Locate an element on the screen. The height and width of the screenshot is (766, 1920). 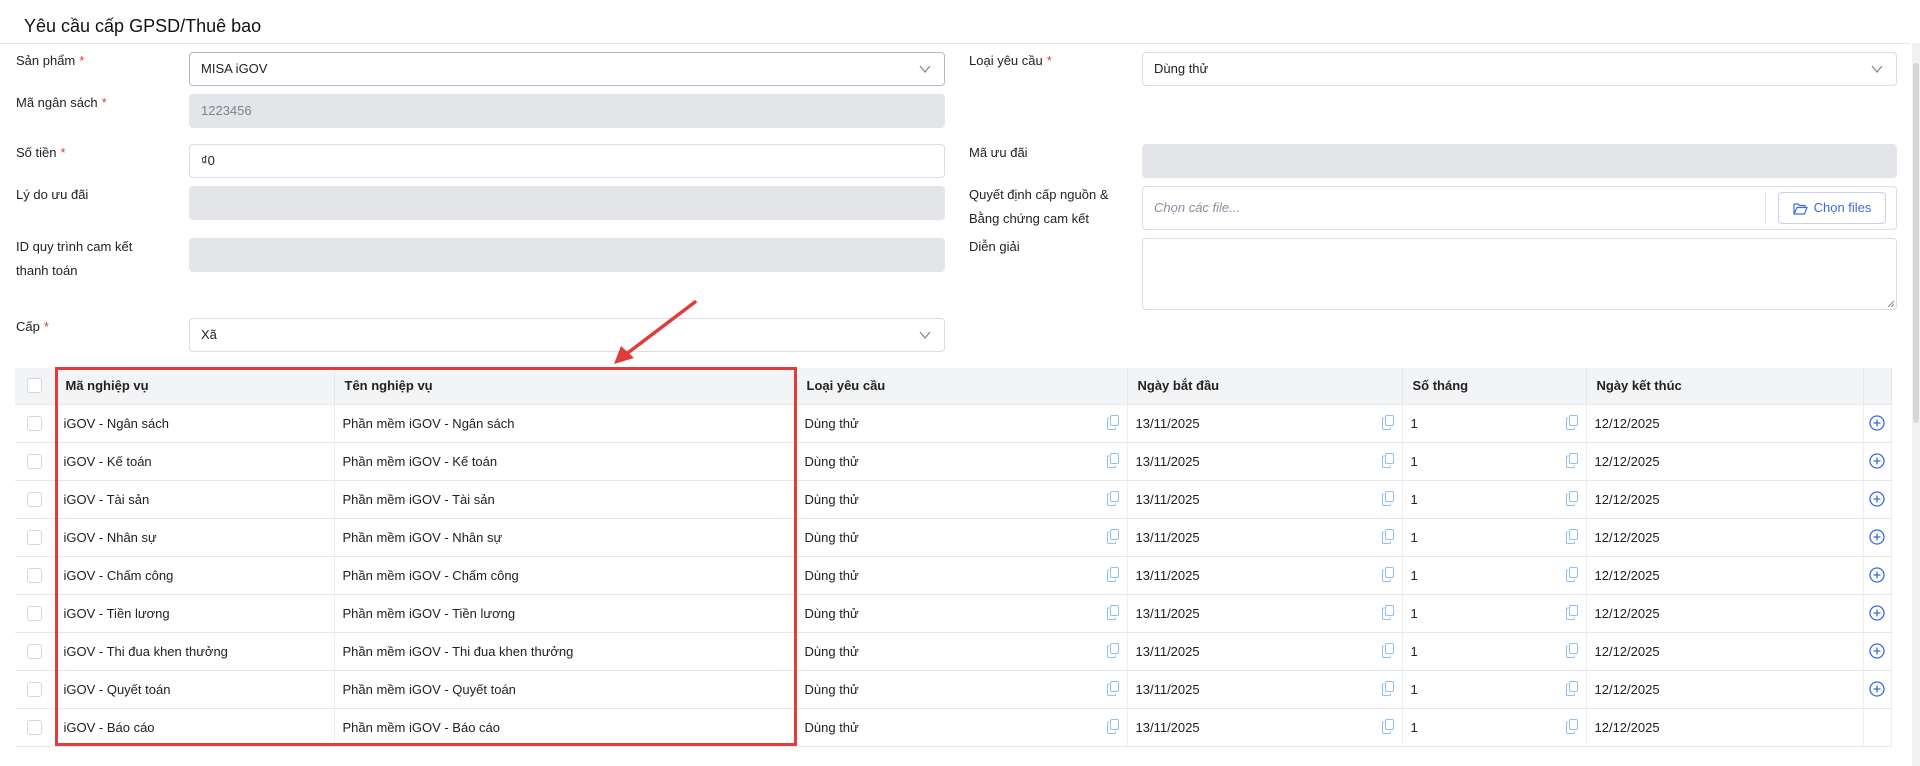
level-select: Xã is located at coordinates (567, 335).